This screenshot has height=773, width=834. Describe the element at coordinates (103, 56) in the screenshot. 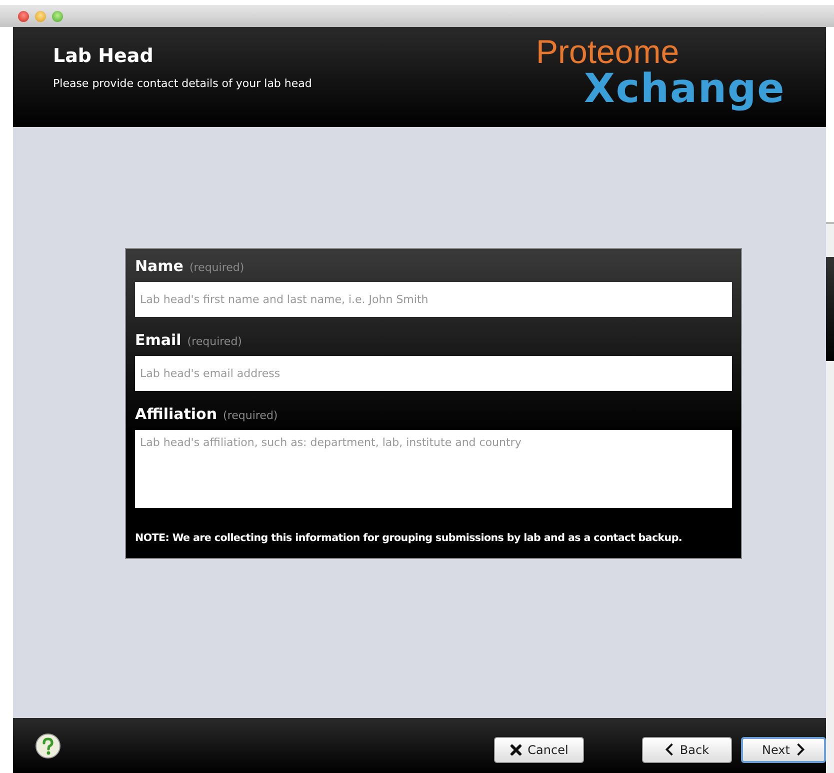

I see `page-title: Lab Head` at that location.